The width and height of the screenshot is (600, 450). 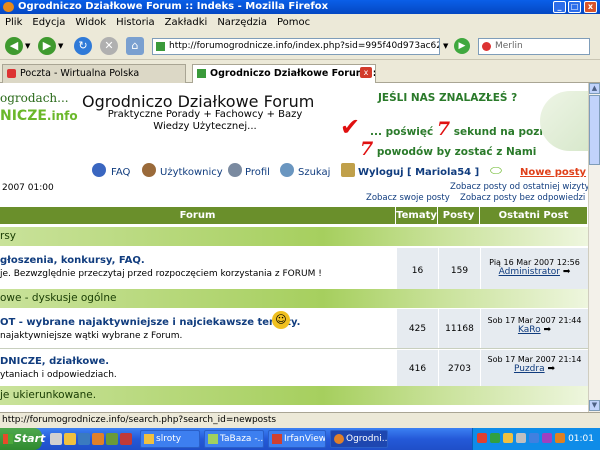 I want to click on scroll-up-icon: ▲, so click(x=594, y=88).